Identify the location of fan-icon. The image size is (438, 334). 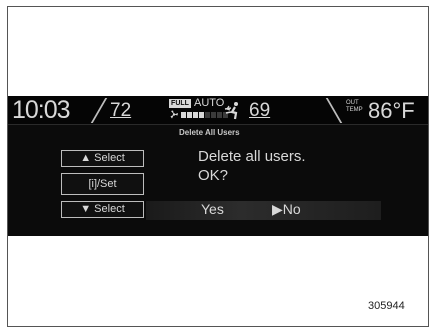
(174, 114).